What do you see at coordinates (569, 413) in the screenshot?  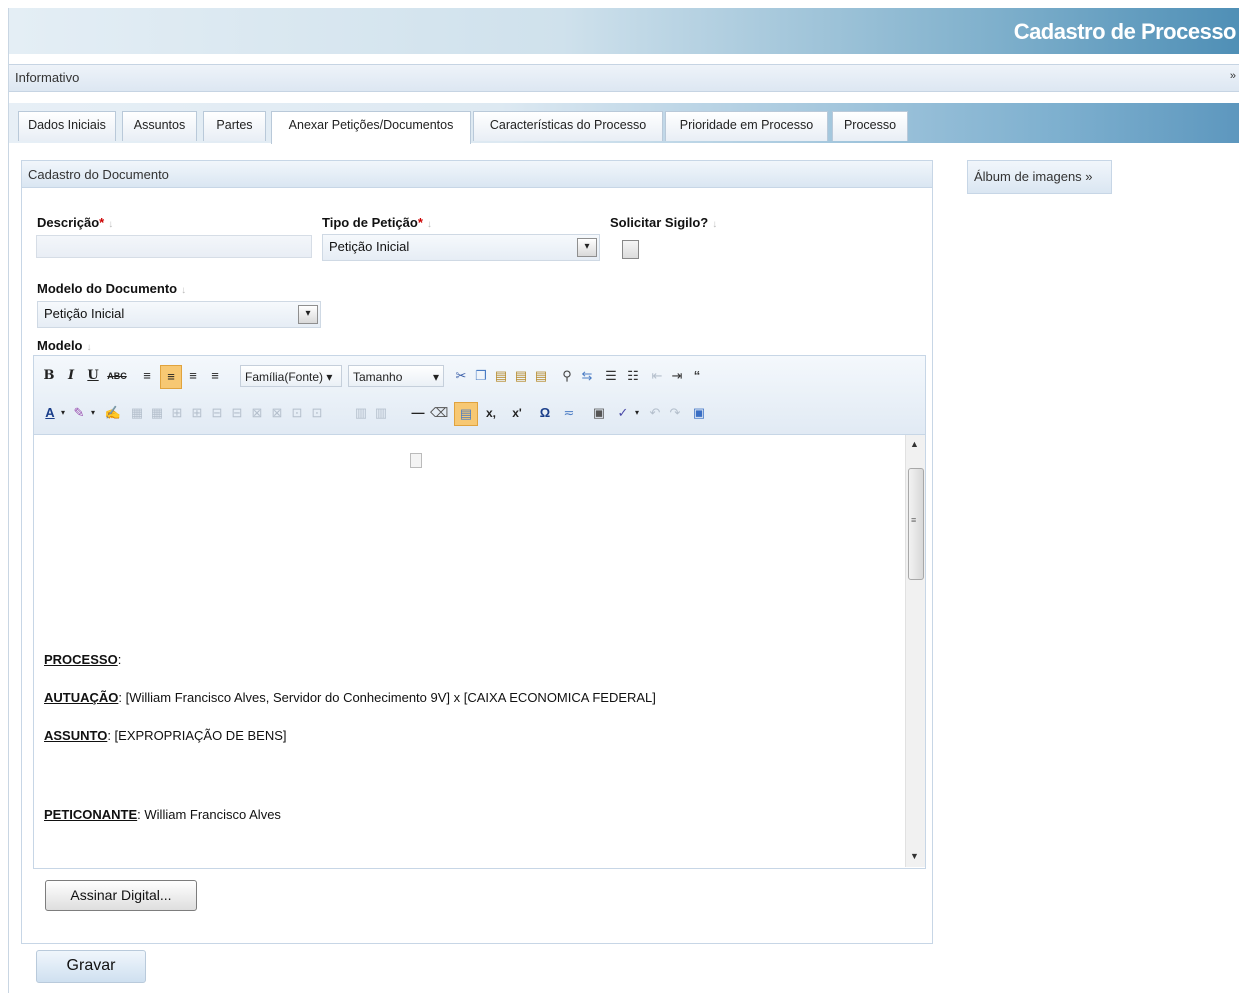 I see `nonbreaking-icon: ≂` at bounding box center [569, 413].